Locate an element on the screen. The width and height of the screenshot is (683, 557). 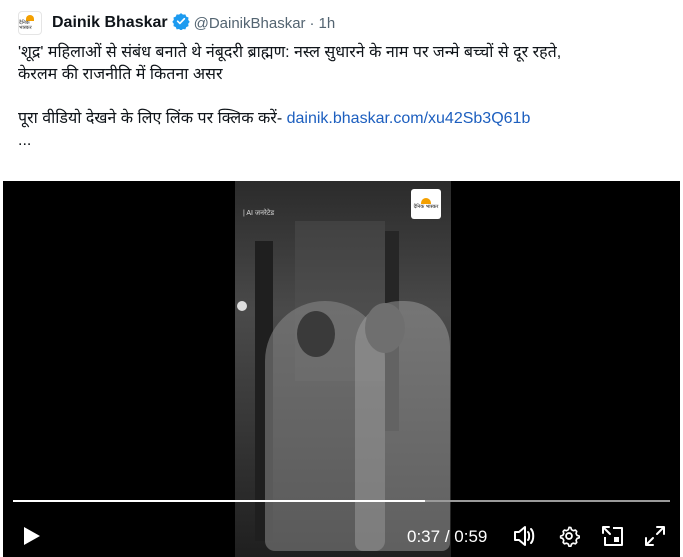
fullscreen-icon is located at coordinates (655, 538).